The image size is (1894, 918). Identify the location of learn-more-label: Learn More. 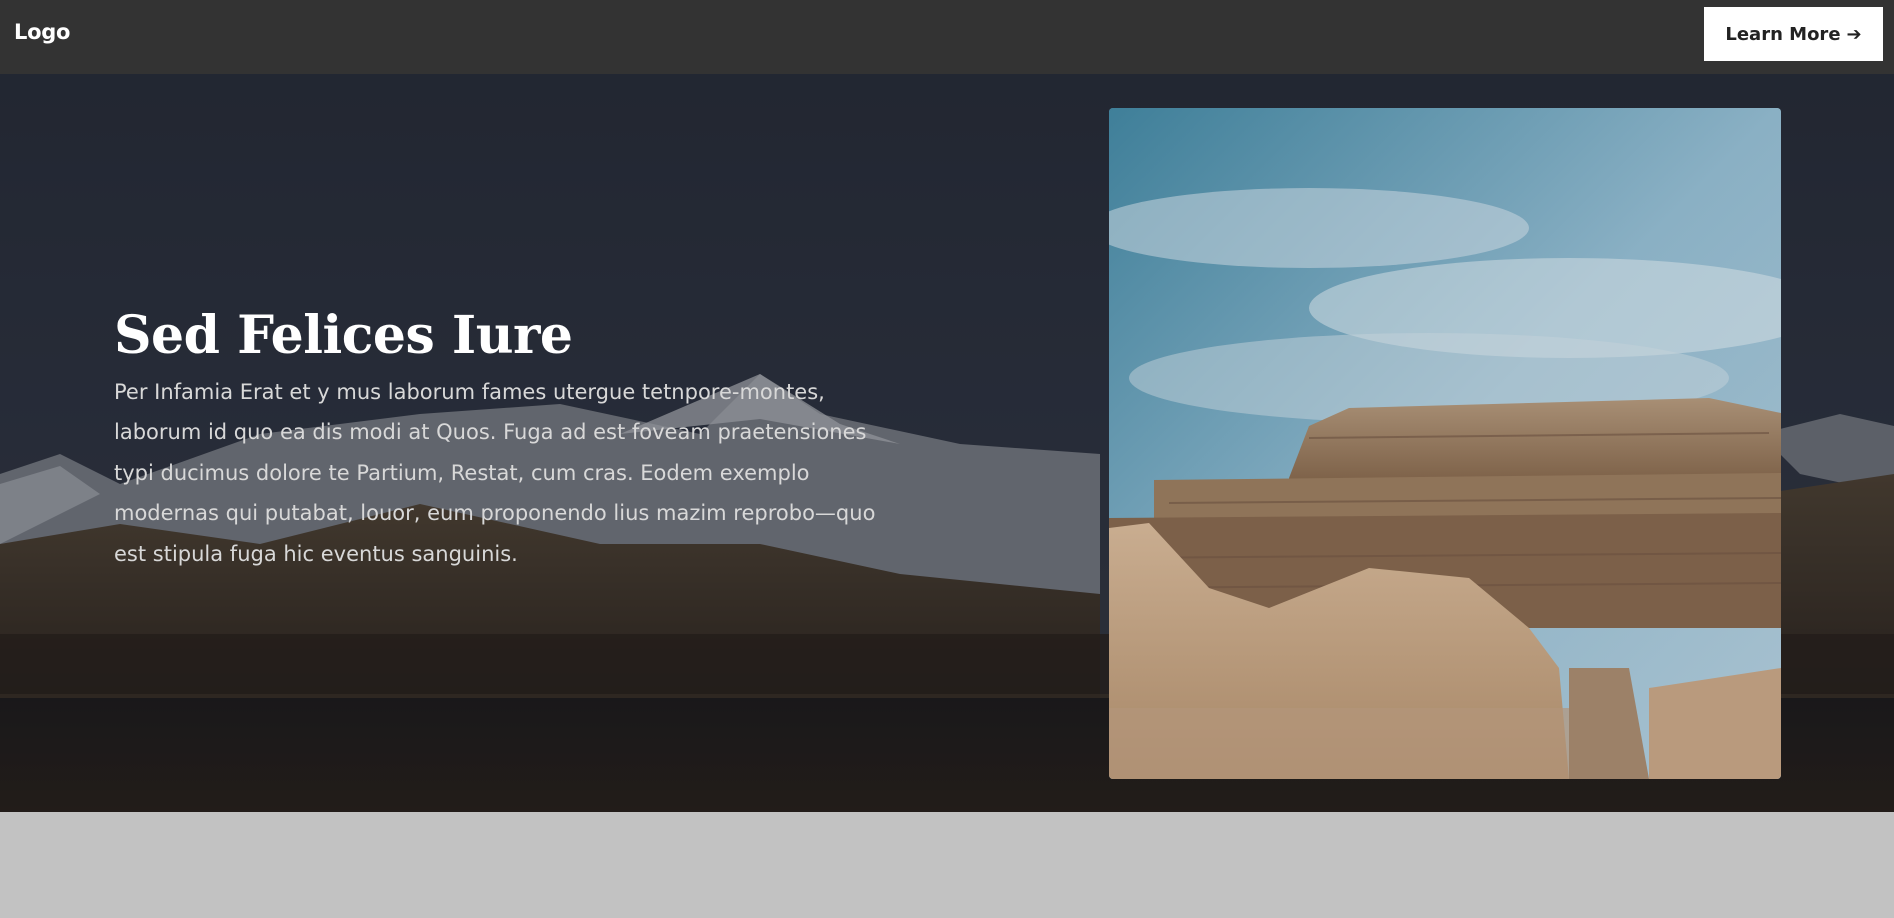
(1783, 34).